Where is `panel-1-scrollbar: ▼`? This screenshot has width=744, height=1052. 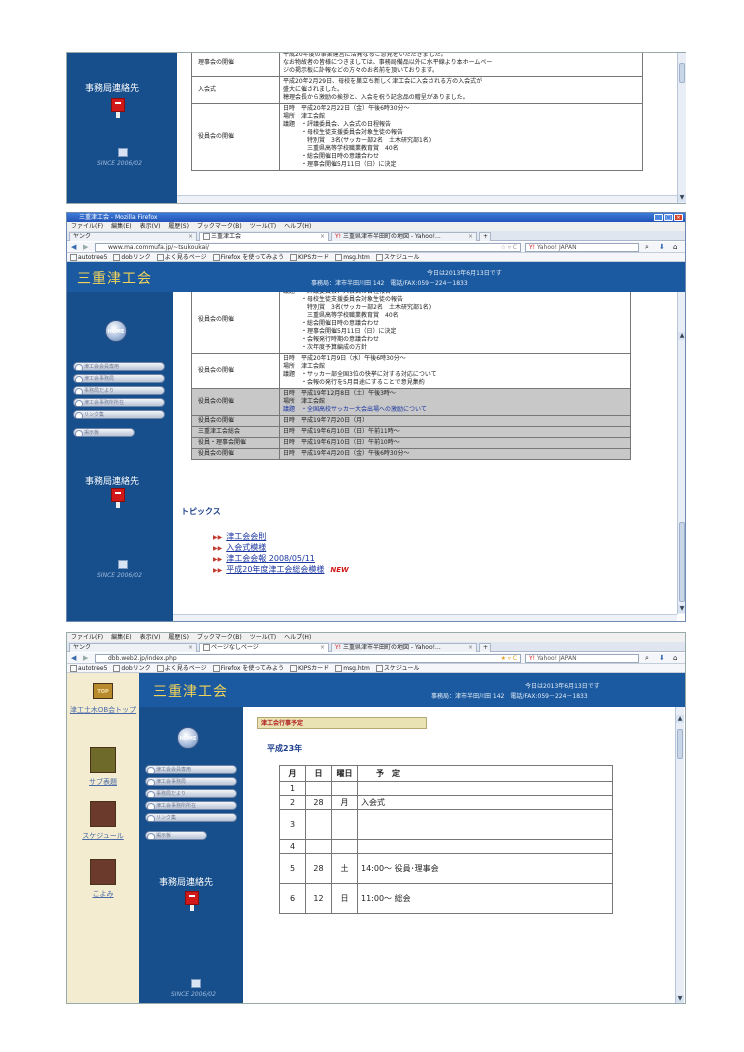
panel-1-scrollbar: ▼ is located at coordinates (681, 128).